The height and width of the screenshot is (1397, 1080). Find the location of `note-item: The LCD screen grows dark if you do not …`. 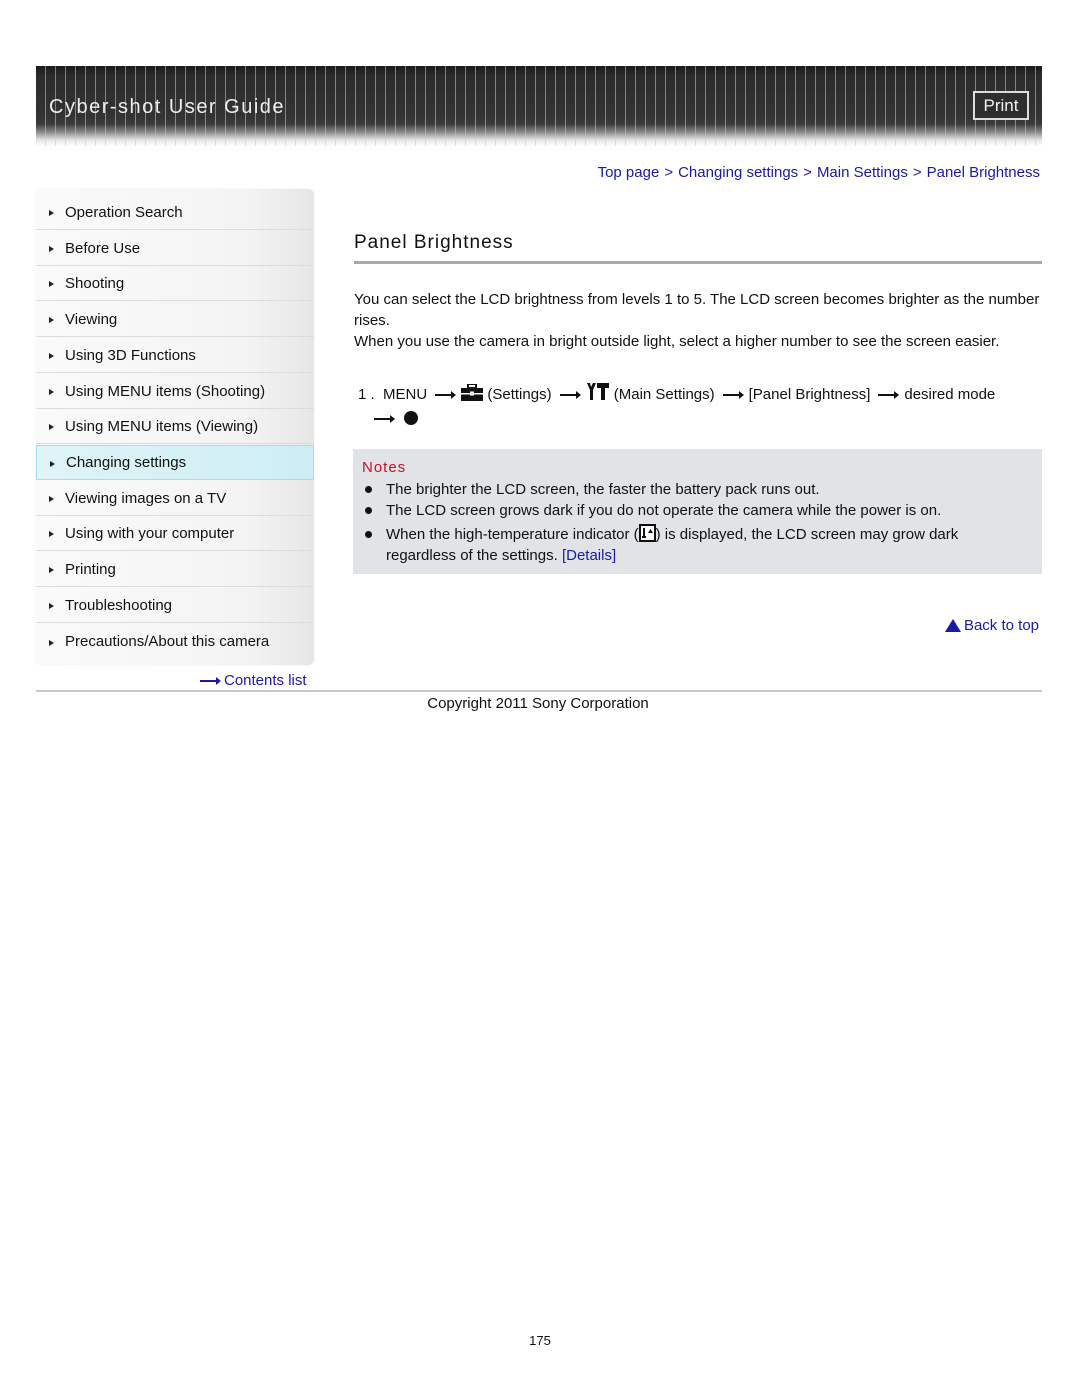

note-item: The LCD screen grows dark if you do not … is located at coordinates (695, 510).